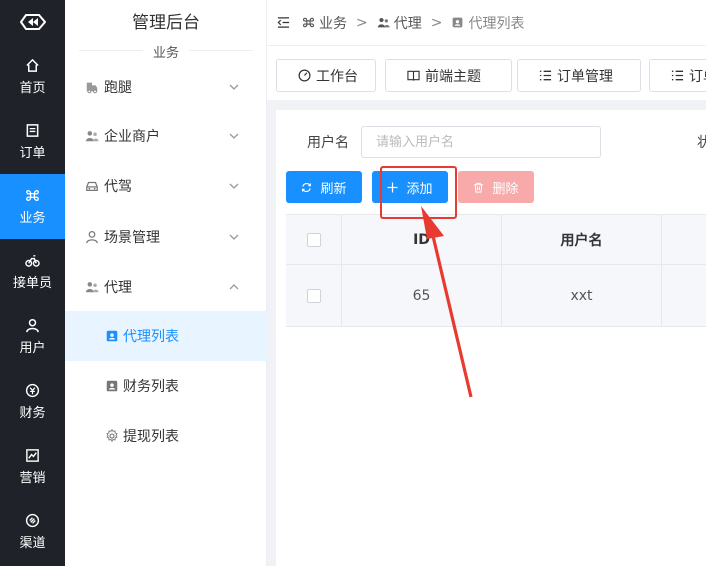 This screenshot has height=566, width=706. I want to click on annotation-arrow, so click(447, 302).